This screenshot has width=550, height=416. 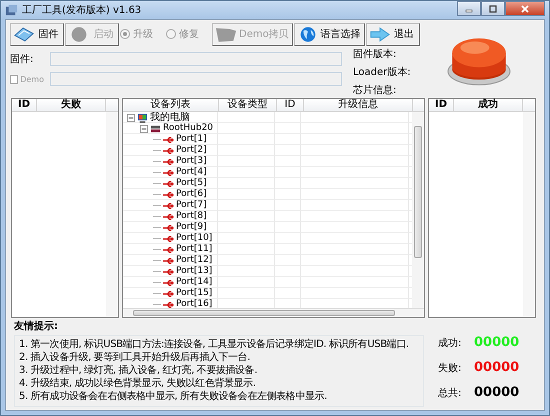 What do you see at coordinates (194, 303) in the screenshot?
I see `tree-item: Port[16]` at bounding box center [194, 303].